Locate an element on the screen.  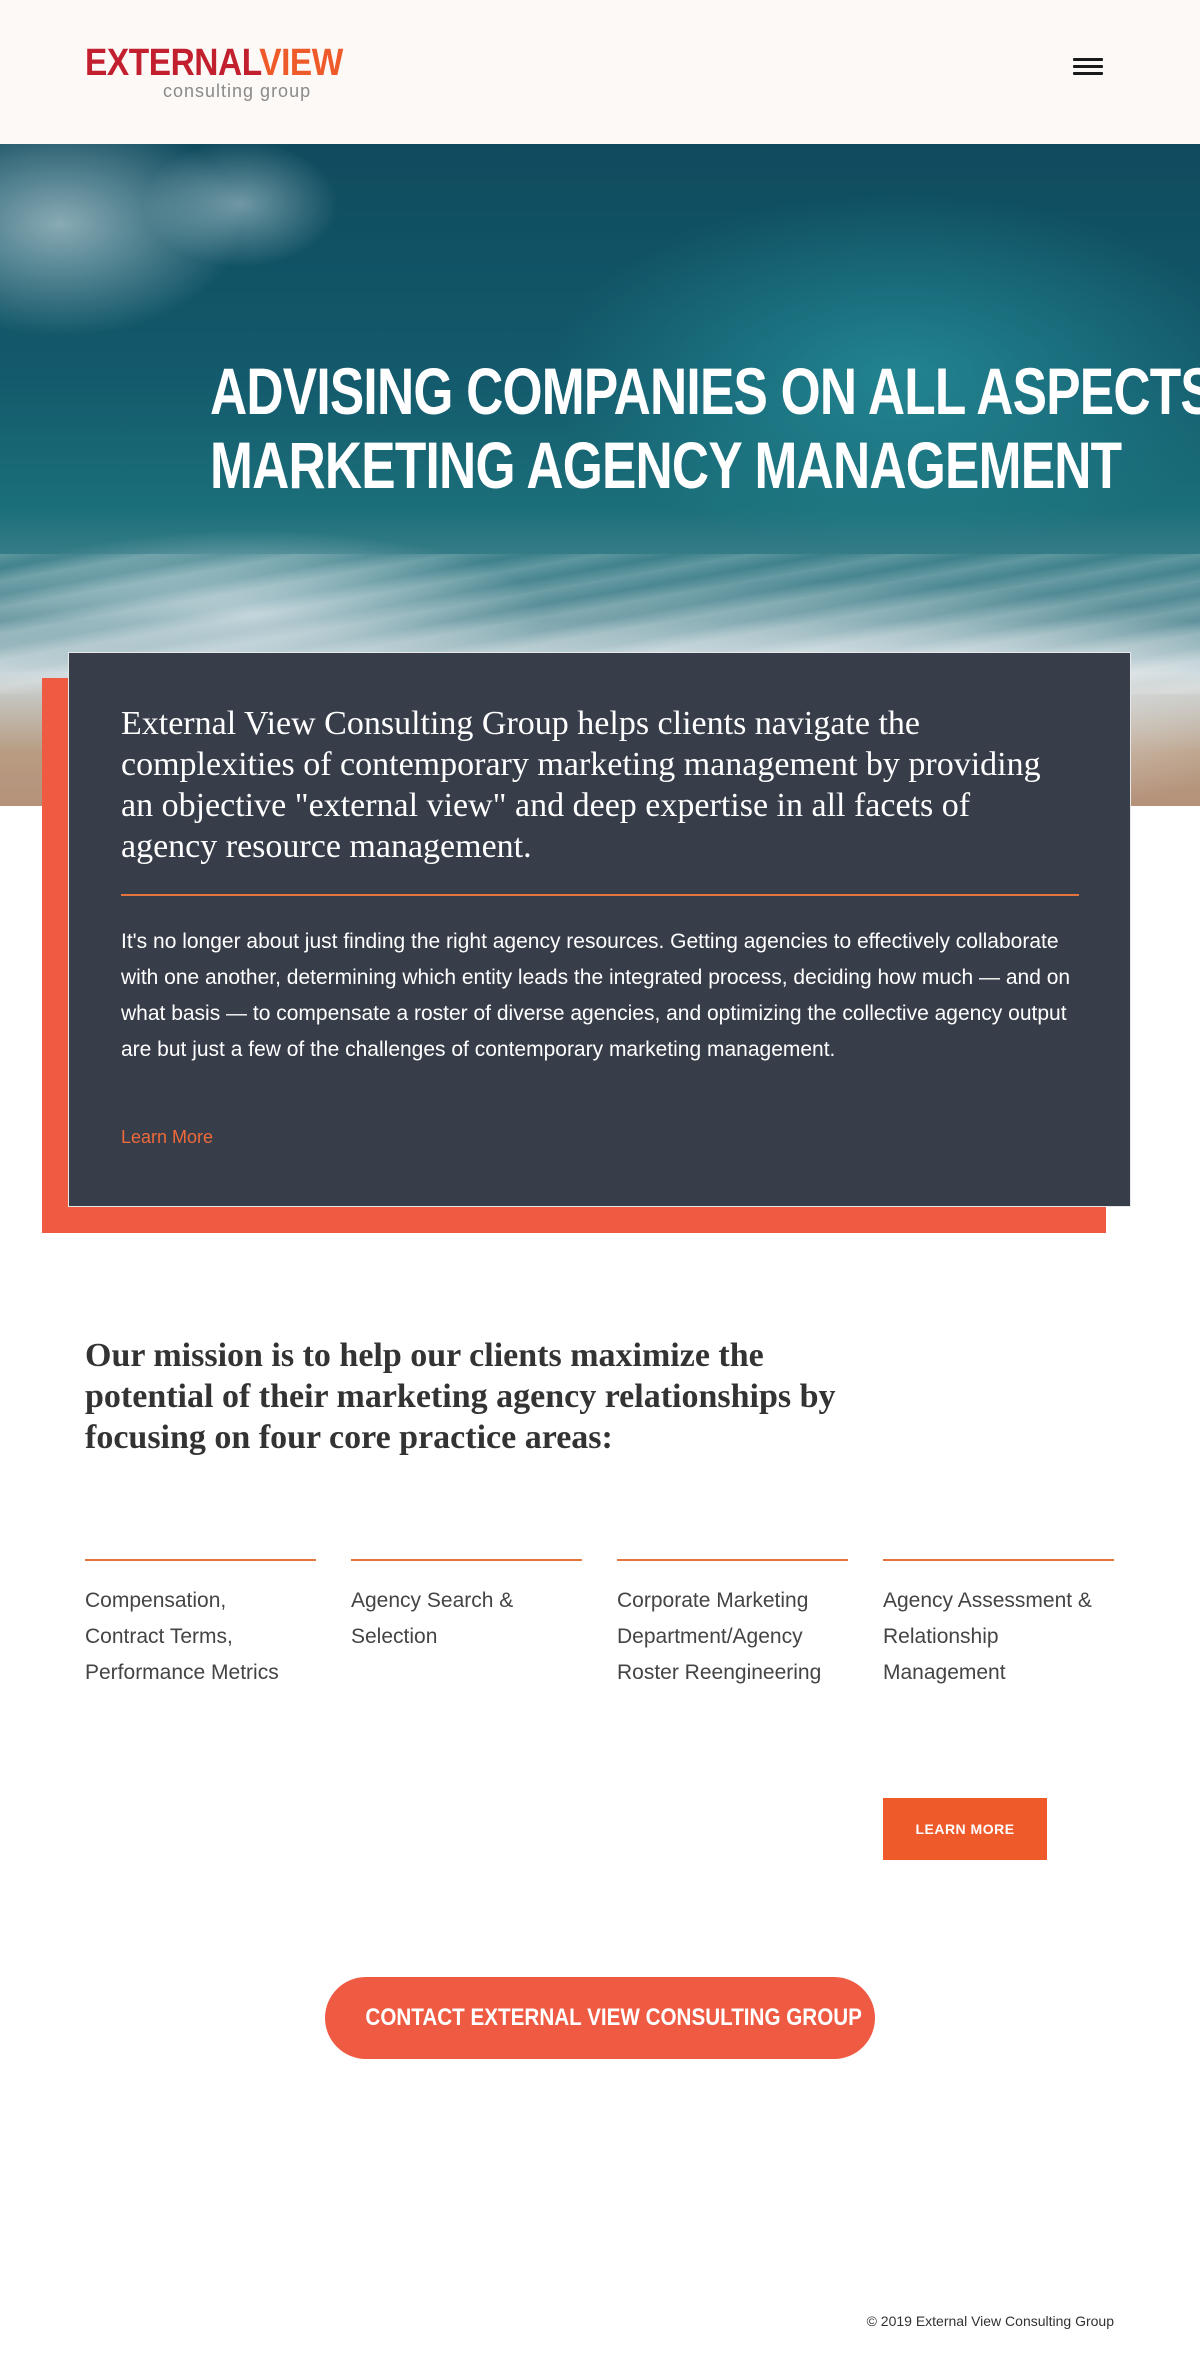
site-header: EXTERNALVIEW consulting group is located at coordinates (600, 72).